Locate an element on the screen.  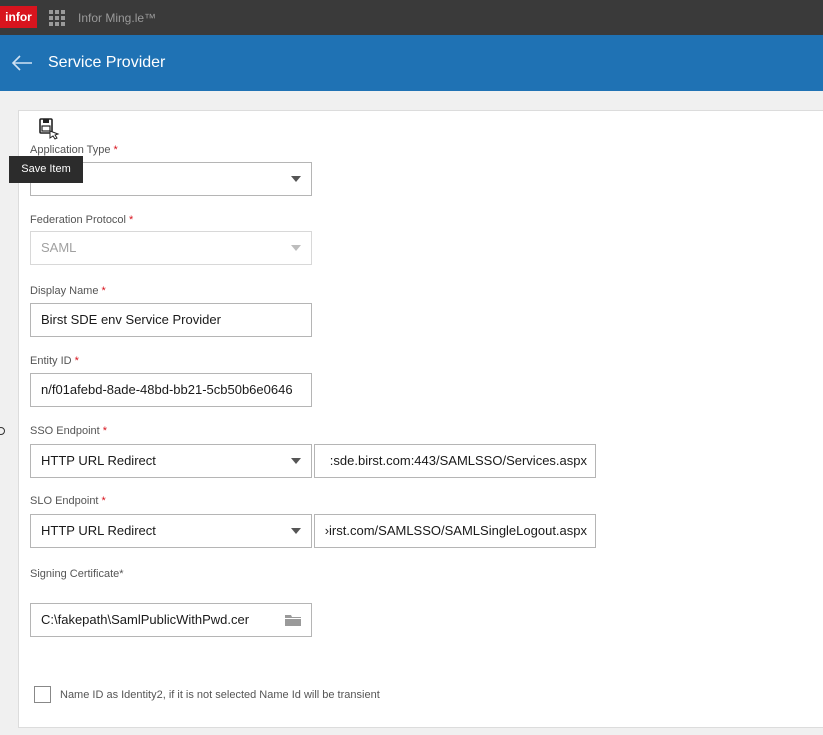
slo-endpoint-label-text: SLO Endpoint is located at coordinates (64, 501).